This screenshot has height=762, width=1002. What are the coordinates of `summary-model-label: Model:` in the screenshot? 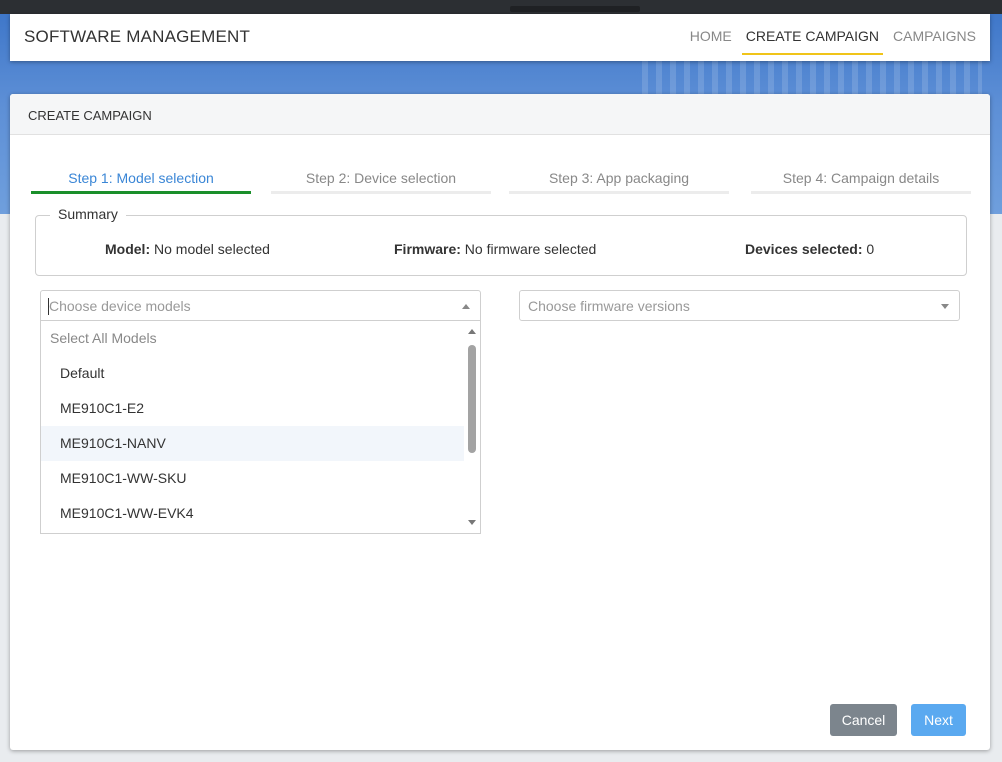 It's located at (128, 249).